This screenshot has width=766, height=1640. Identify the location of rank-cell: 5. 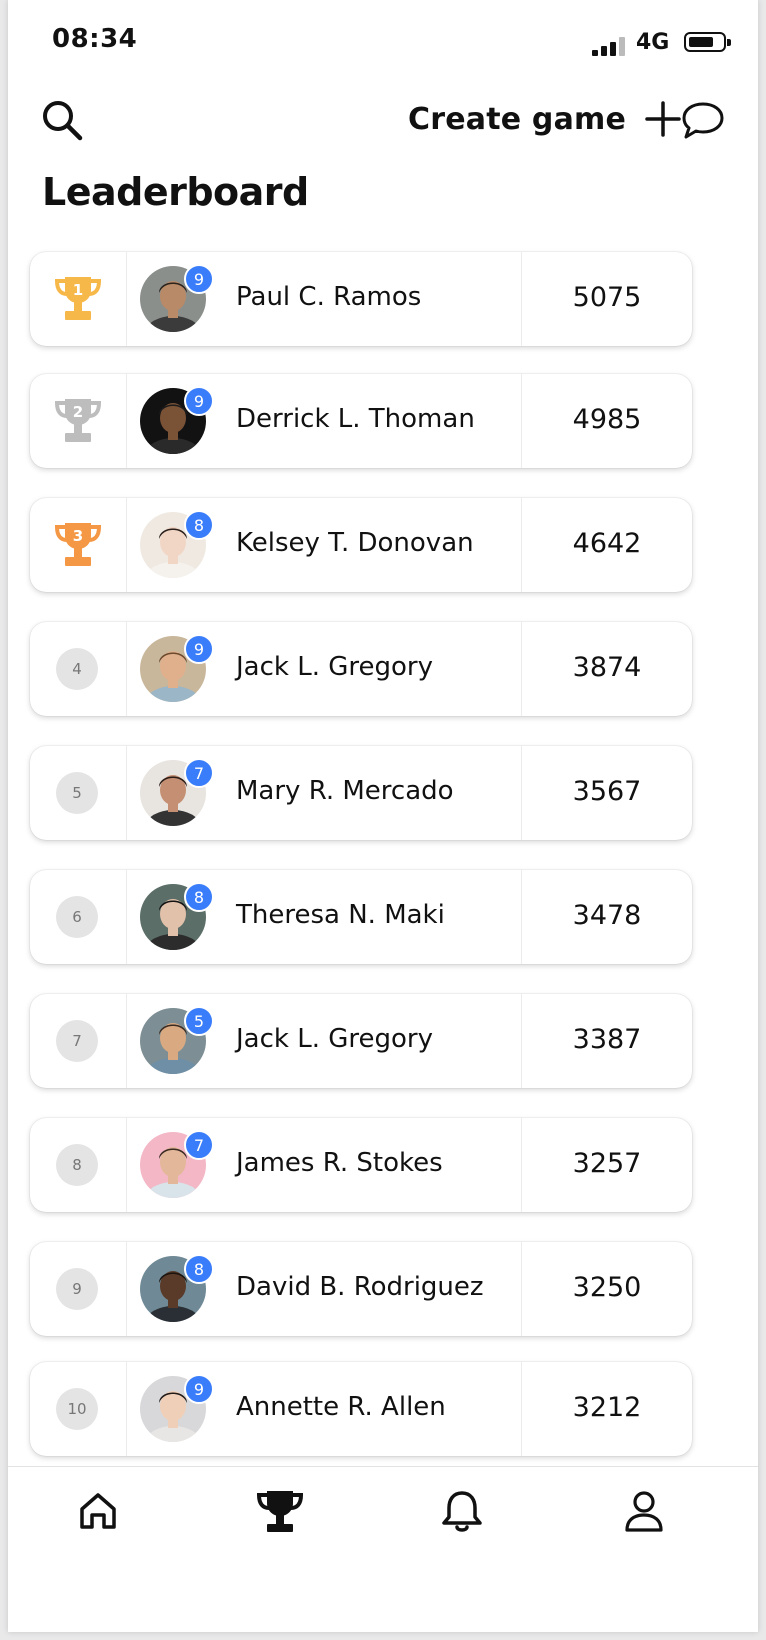
(78, 793).